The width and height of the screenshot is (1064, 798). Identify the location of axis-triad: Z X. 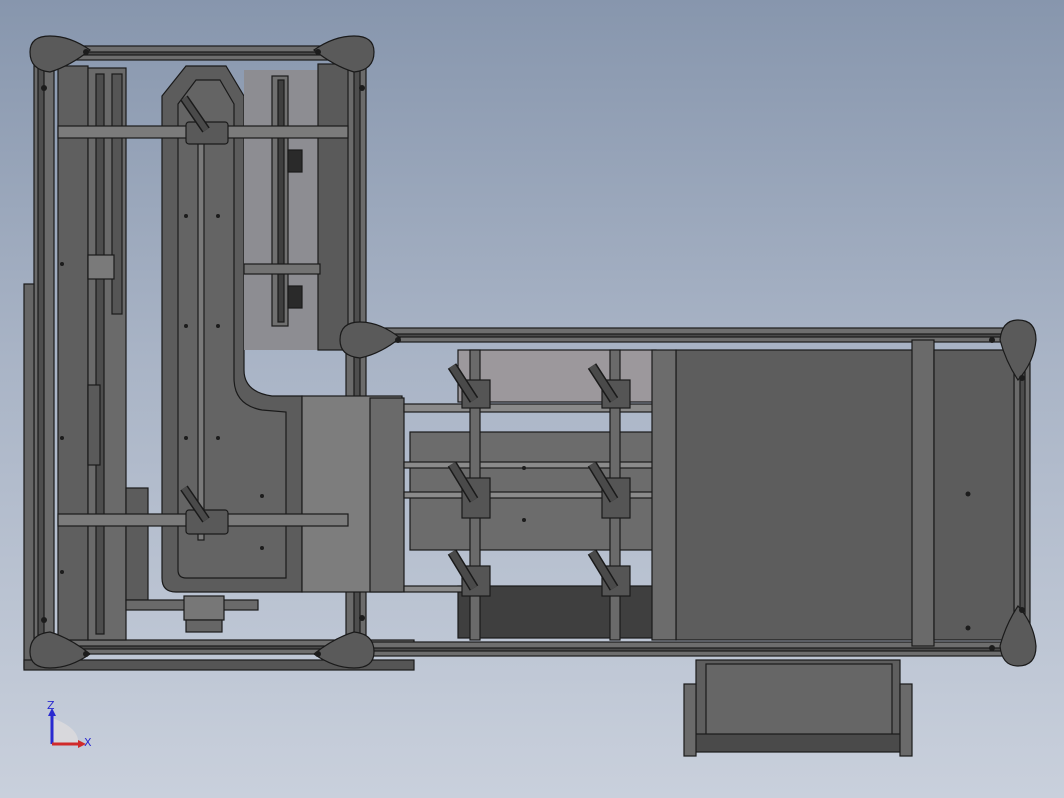
(69, 724).